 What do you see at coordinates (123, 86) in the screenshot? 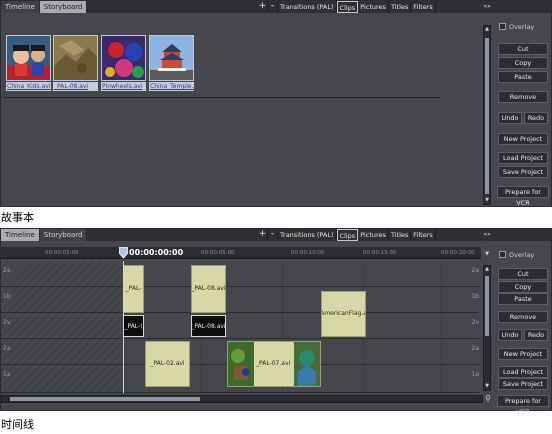
I see `clip-label: Pinwheels.avi` at bounding box center [123, 86].